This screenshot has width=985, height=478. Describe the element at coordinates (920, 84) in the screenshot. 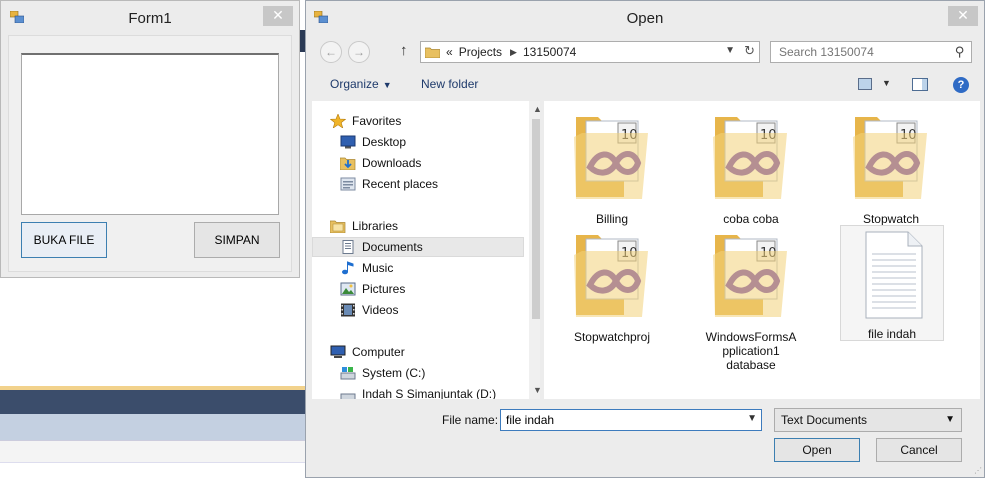

I see `preview-pane-icon` at that location.